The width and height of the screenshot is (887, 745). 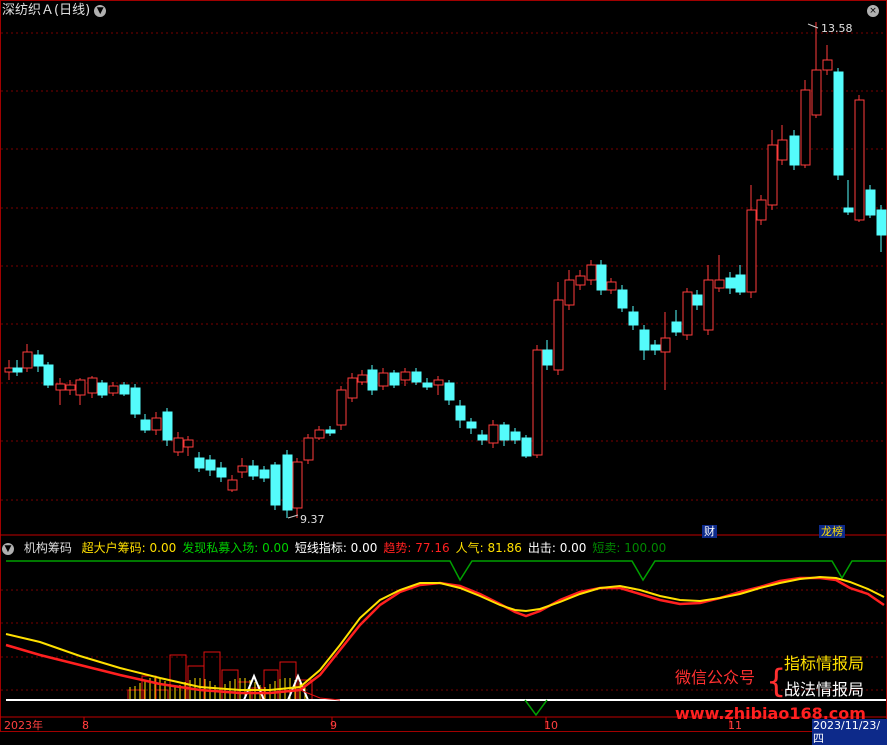 I want to click on x-label-aug: 8, so click(x=85, y=725).